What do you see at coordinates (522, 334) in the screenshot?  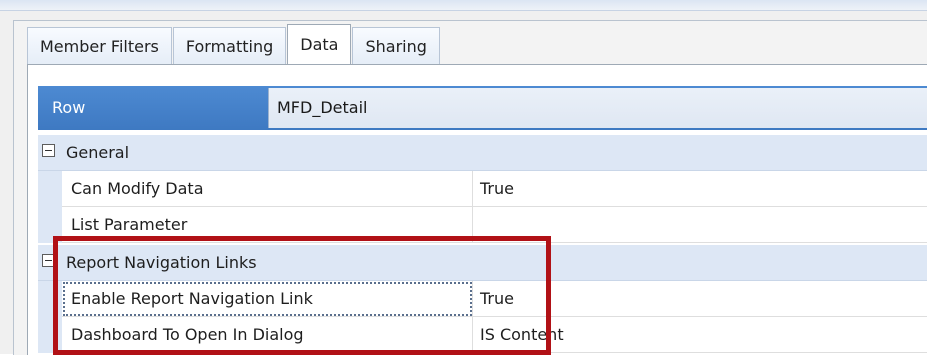 I see `property-value: IS Content` at bounding box center [522, 334].